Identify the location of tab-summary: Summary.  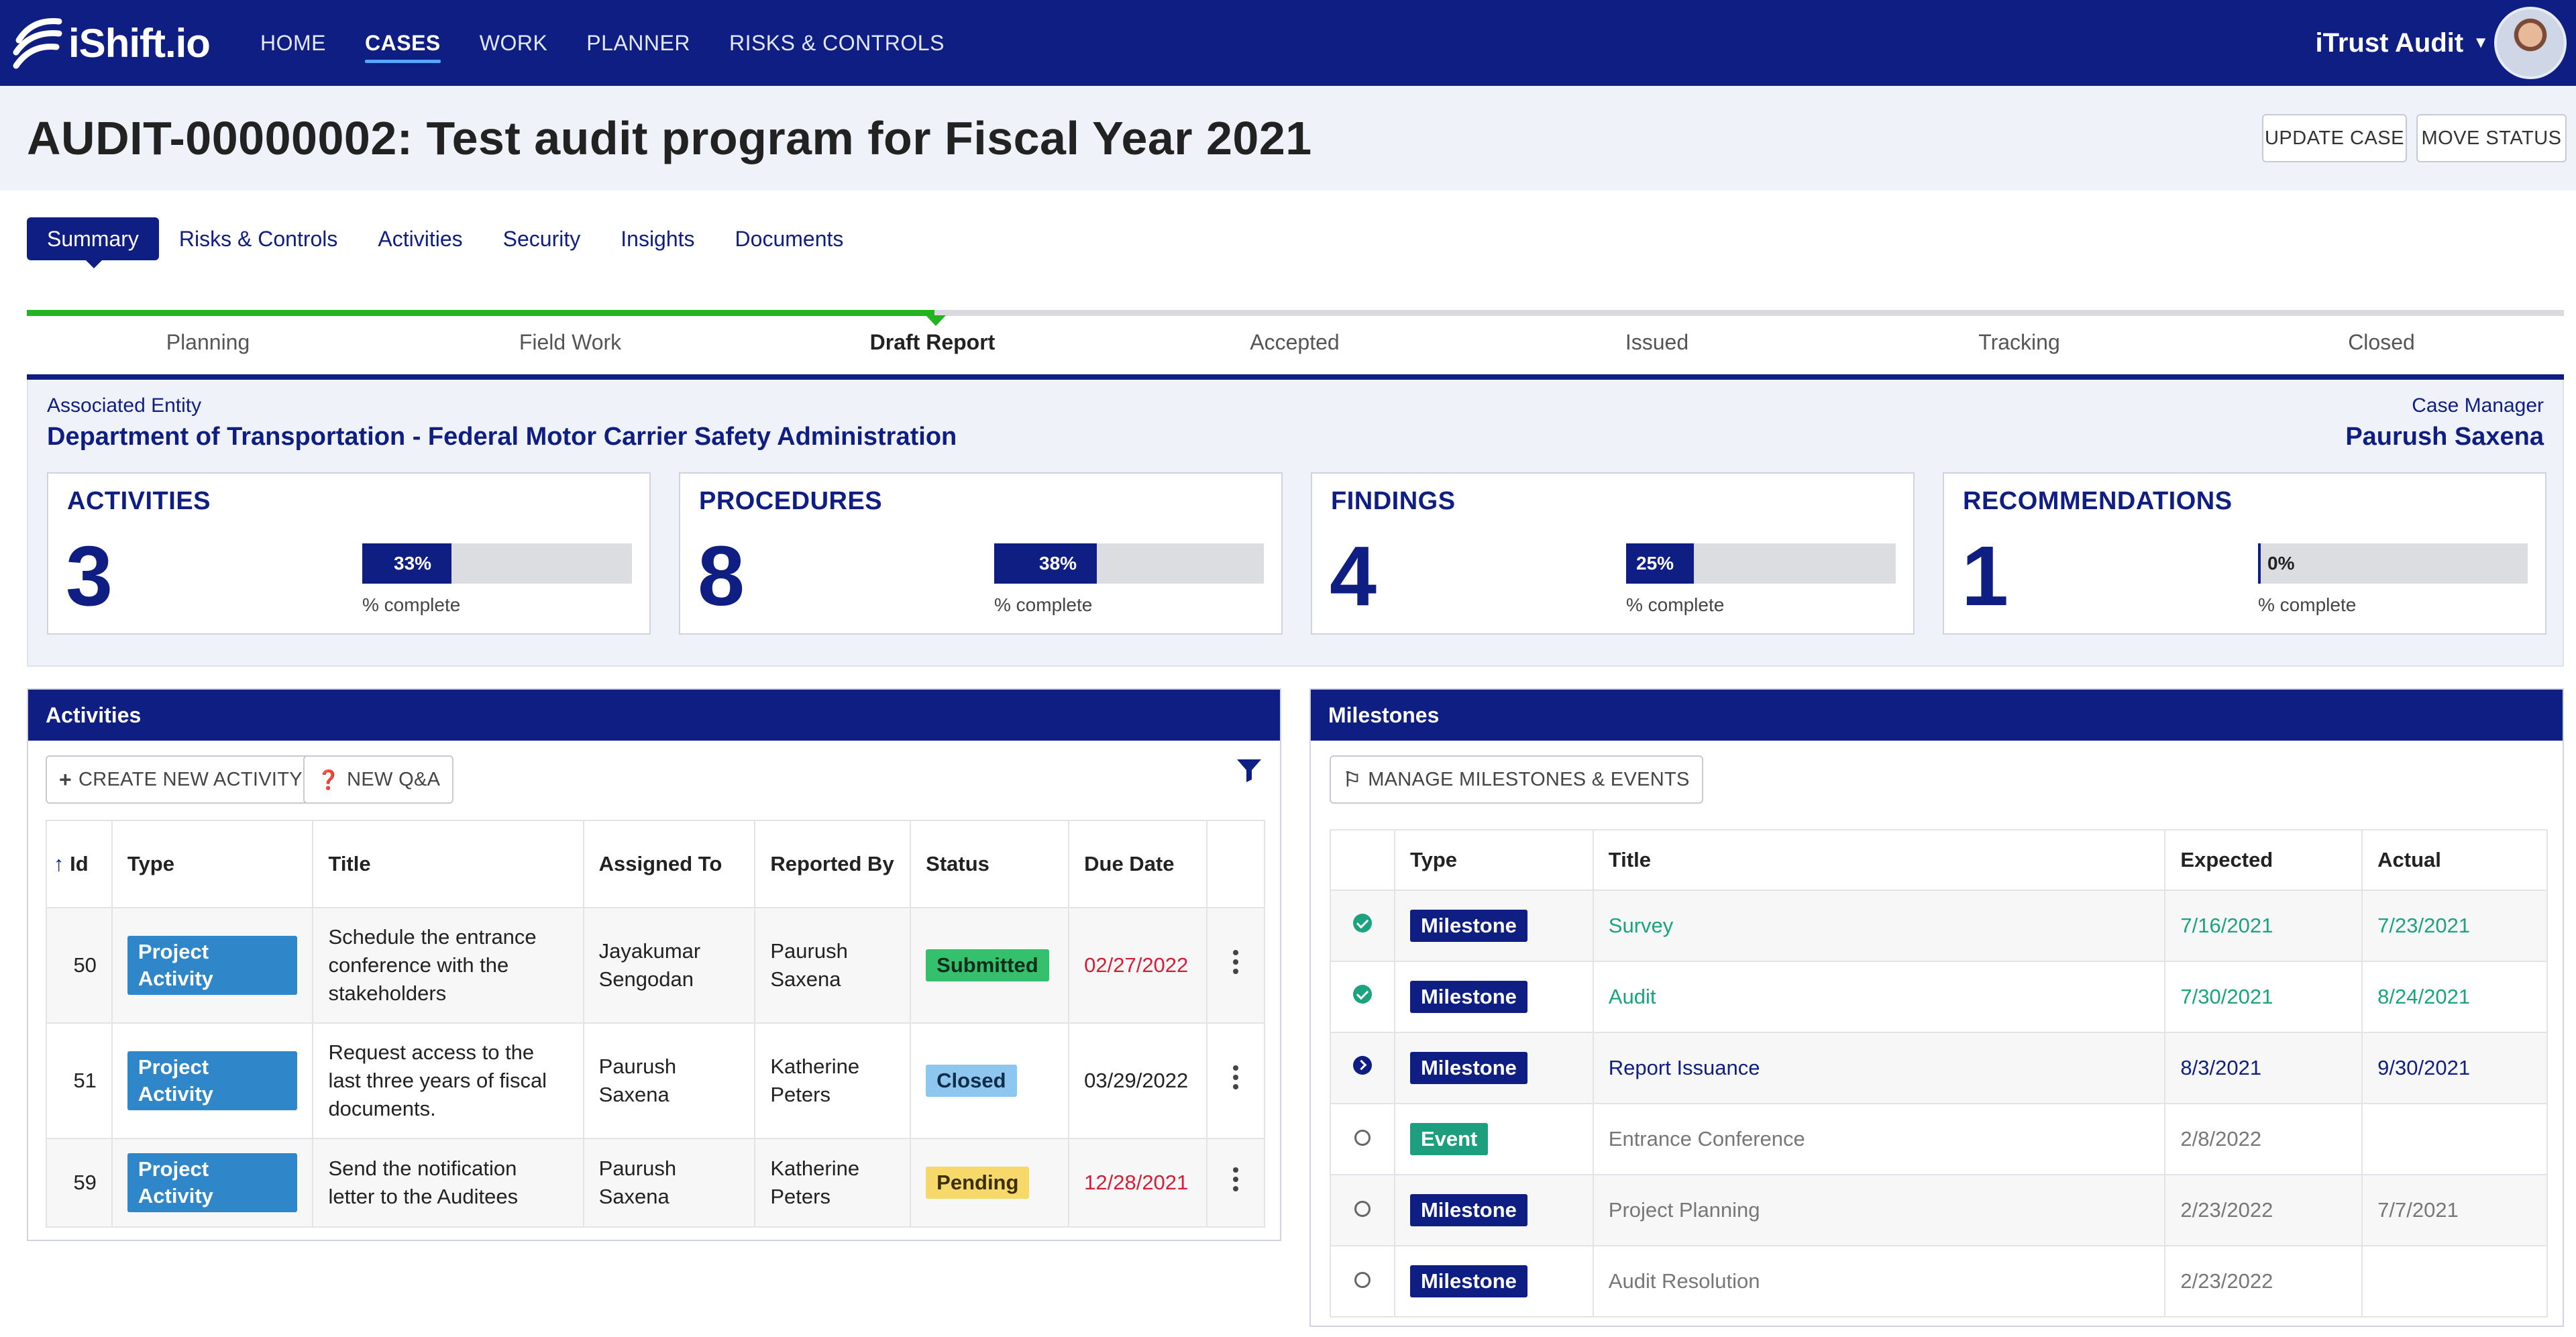
(93, 242).